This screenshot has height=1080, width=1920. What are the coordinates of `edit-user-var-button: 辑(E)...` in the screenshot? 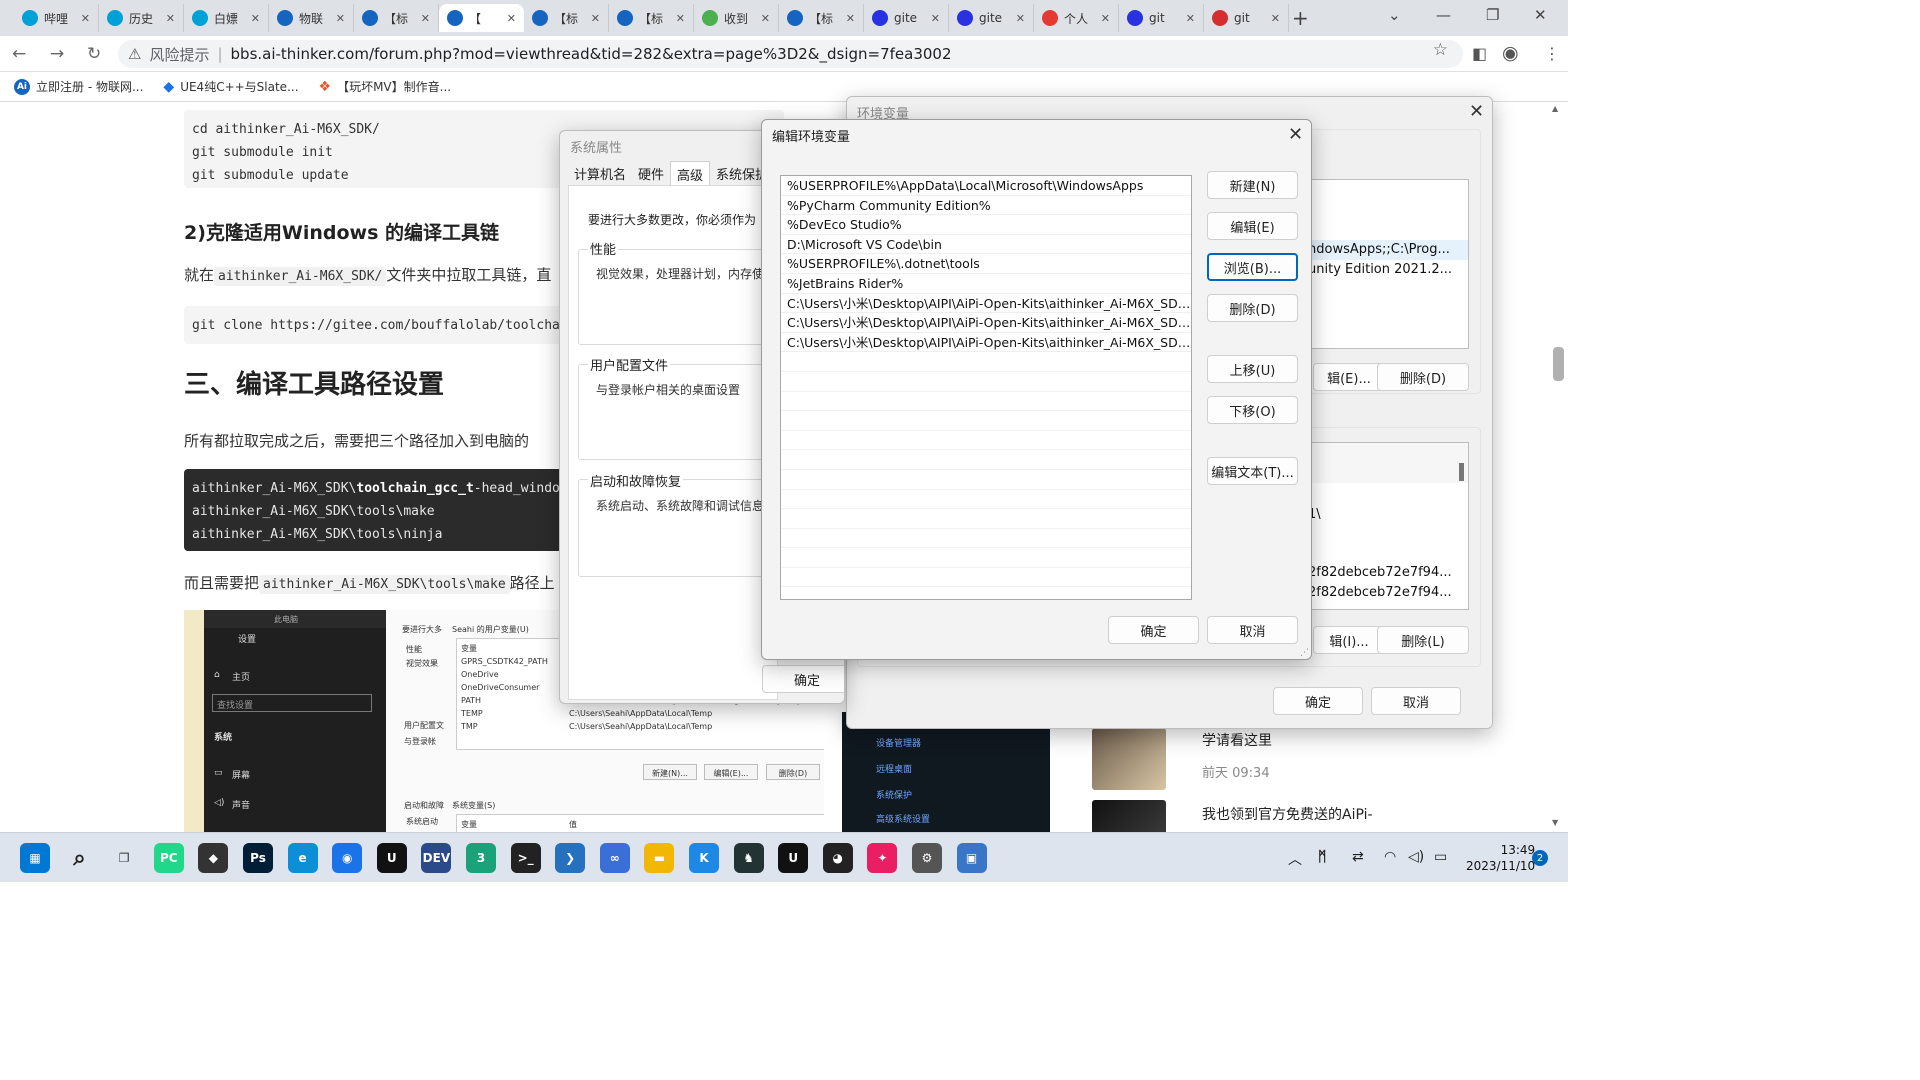 It's located at (1349, 377).